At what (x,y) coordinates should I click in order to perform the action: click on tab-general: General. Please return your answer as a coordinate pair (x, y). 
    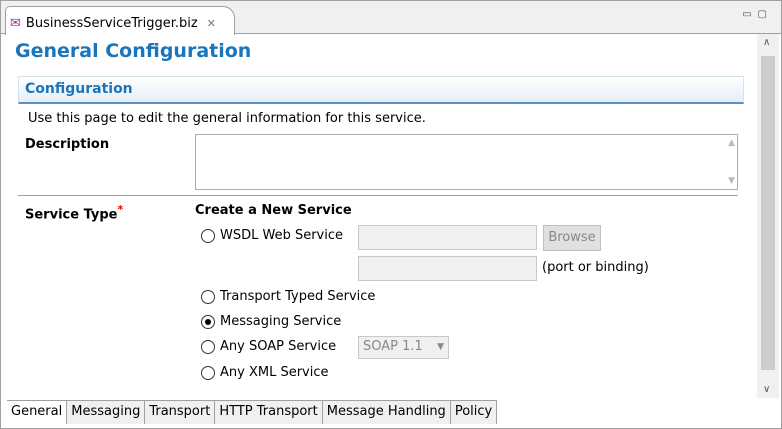
    Looking at the image, I should click on (37, 412).